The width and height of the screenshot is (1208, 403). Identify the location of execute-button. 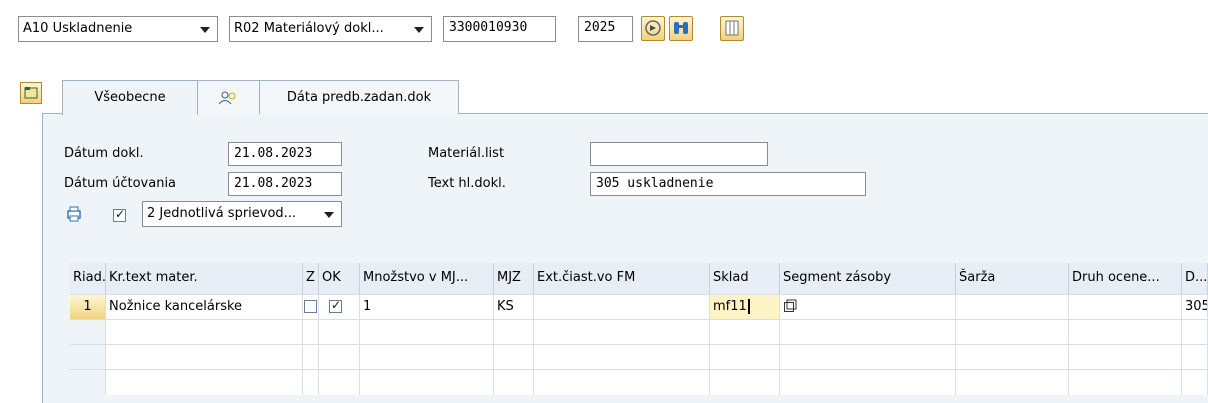
(653, 28).